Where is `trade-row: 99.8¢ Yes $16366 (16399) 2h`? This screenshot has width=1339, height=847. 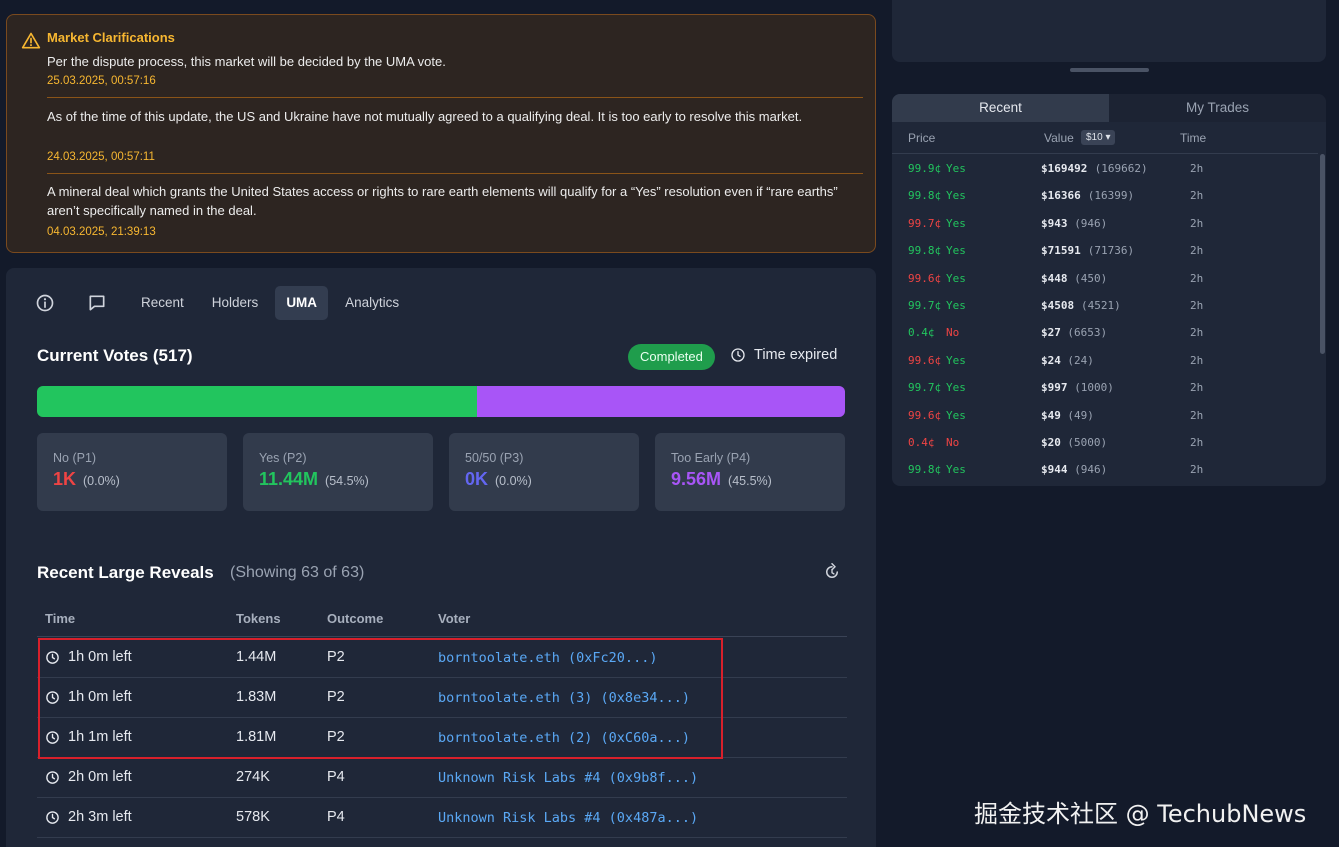 trade-row: 99.8¢ Yes $16366 (16399) 2h is located at coordinates (1105, 195).